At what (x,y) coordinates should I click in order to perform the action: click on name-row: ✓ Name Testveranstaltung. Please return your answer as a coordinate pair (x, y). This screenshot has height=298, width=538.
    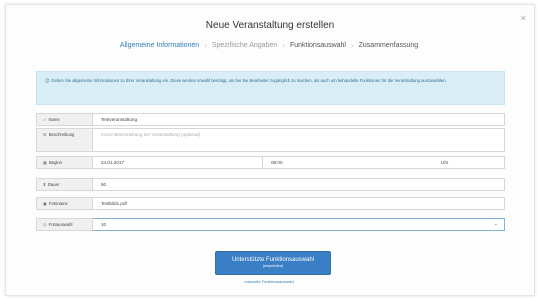
    Looking at the image, I should click on (270, 119).